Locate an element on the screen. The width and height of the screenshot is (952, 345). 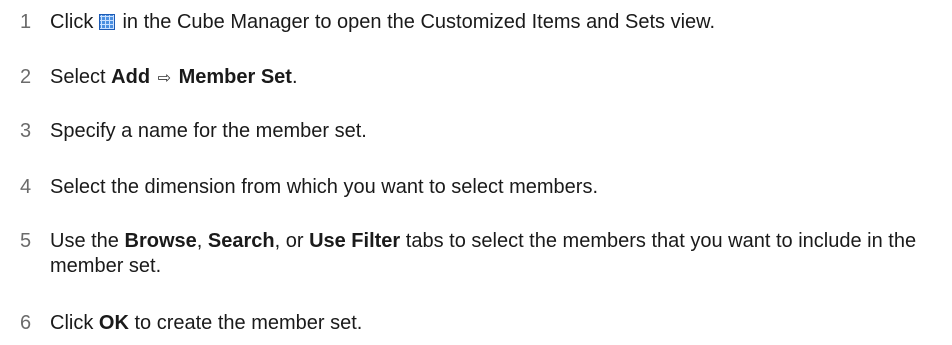
step-number: 2 is located at coordinates (26, 77).